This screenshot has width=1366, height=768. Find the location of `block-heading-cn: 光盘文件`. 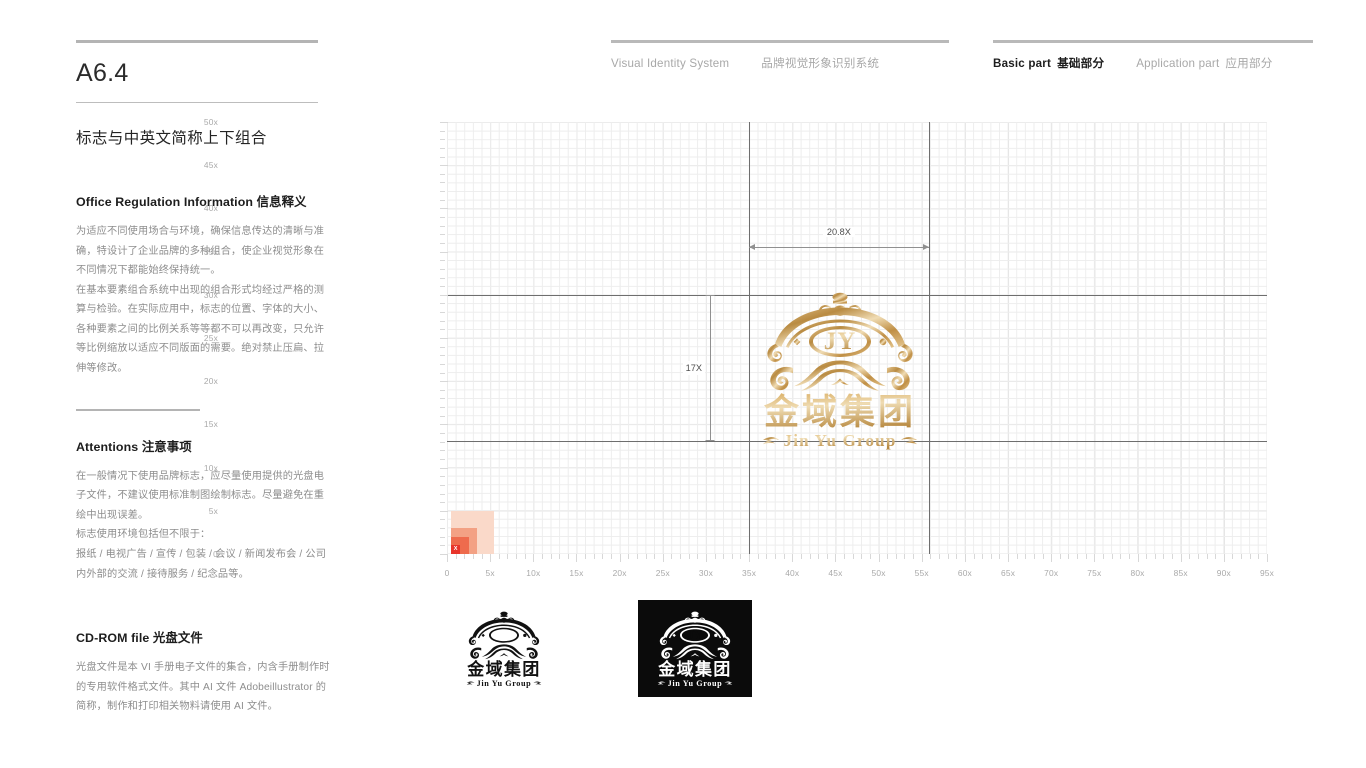

block-heading-cn: 光盘文件 is located at coordinates (177, 638).